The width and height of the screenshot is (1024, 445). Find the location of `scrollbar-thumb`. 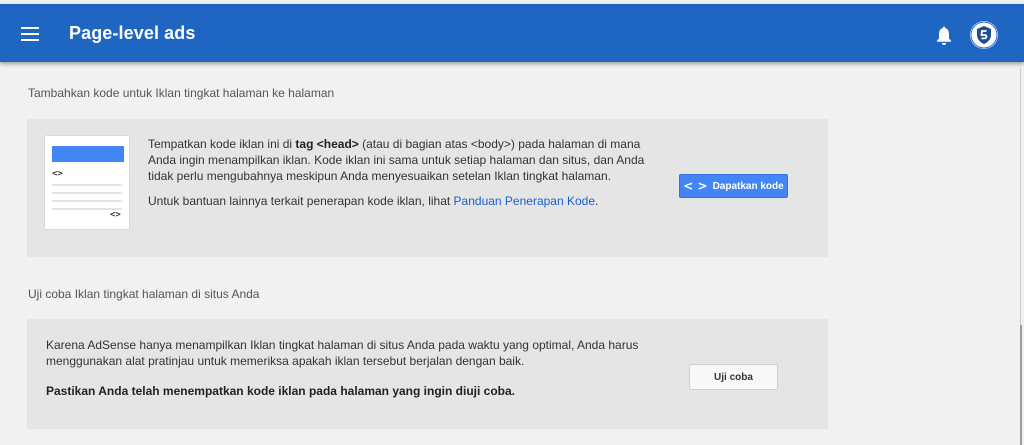

scrollbar-thumb is located at coordinates (1021, 385).